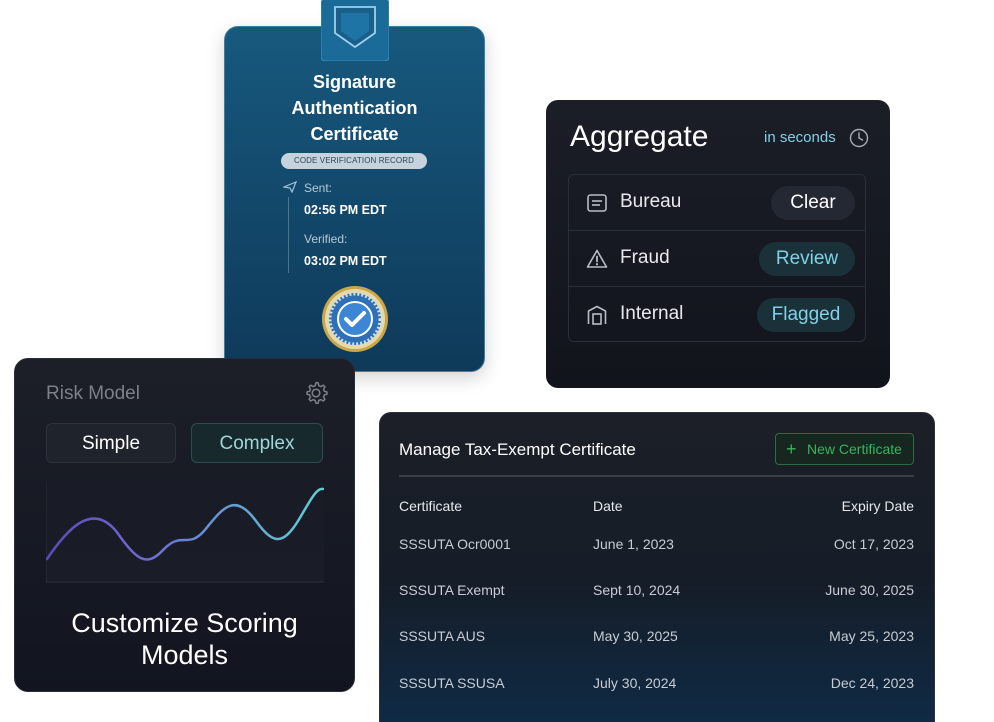 The width and height of the screenshot is (994, 722). Describe the element at coordinates (354, 161) in the screenshot. I see `record-label-pill: CODE VERIFICATION RECORD` at that location.